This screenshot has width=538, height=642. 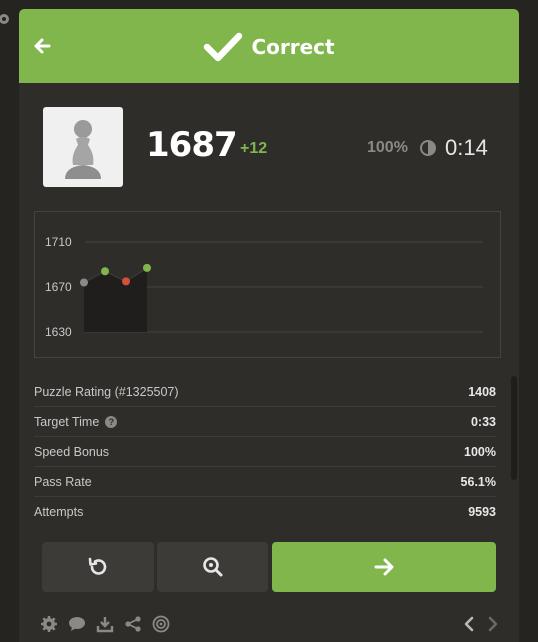 What do you see at coordinates (293, 47) in the screenshot?
I see `result-title-text: Correct` at bounding box center [293, 47].